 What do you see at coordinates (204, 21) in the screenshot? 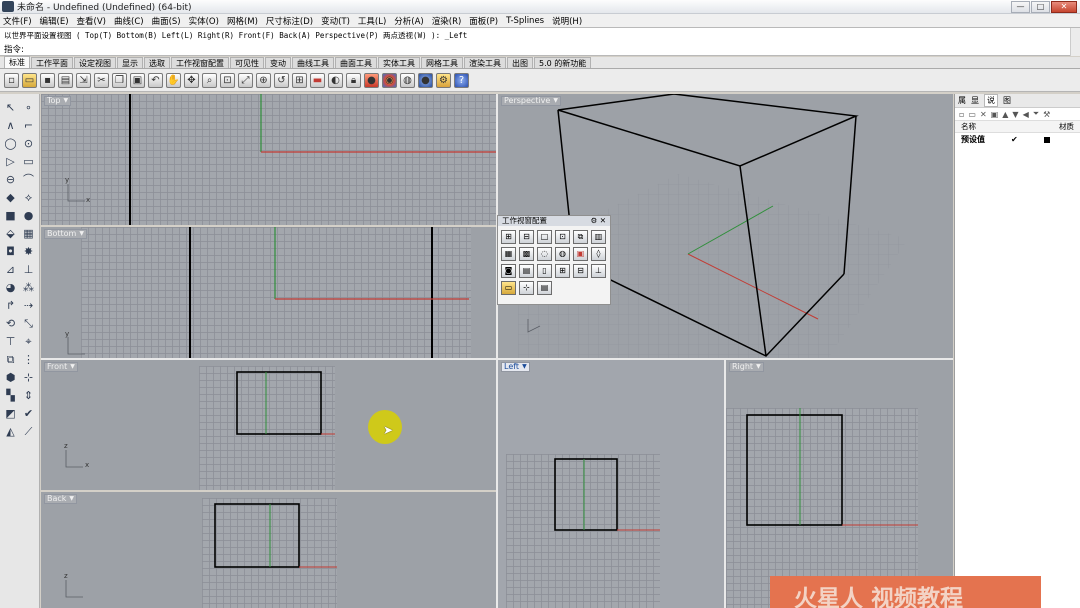
I see `menu-solid: 实体(O)` at bounding box center [204, 21].